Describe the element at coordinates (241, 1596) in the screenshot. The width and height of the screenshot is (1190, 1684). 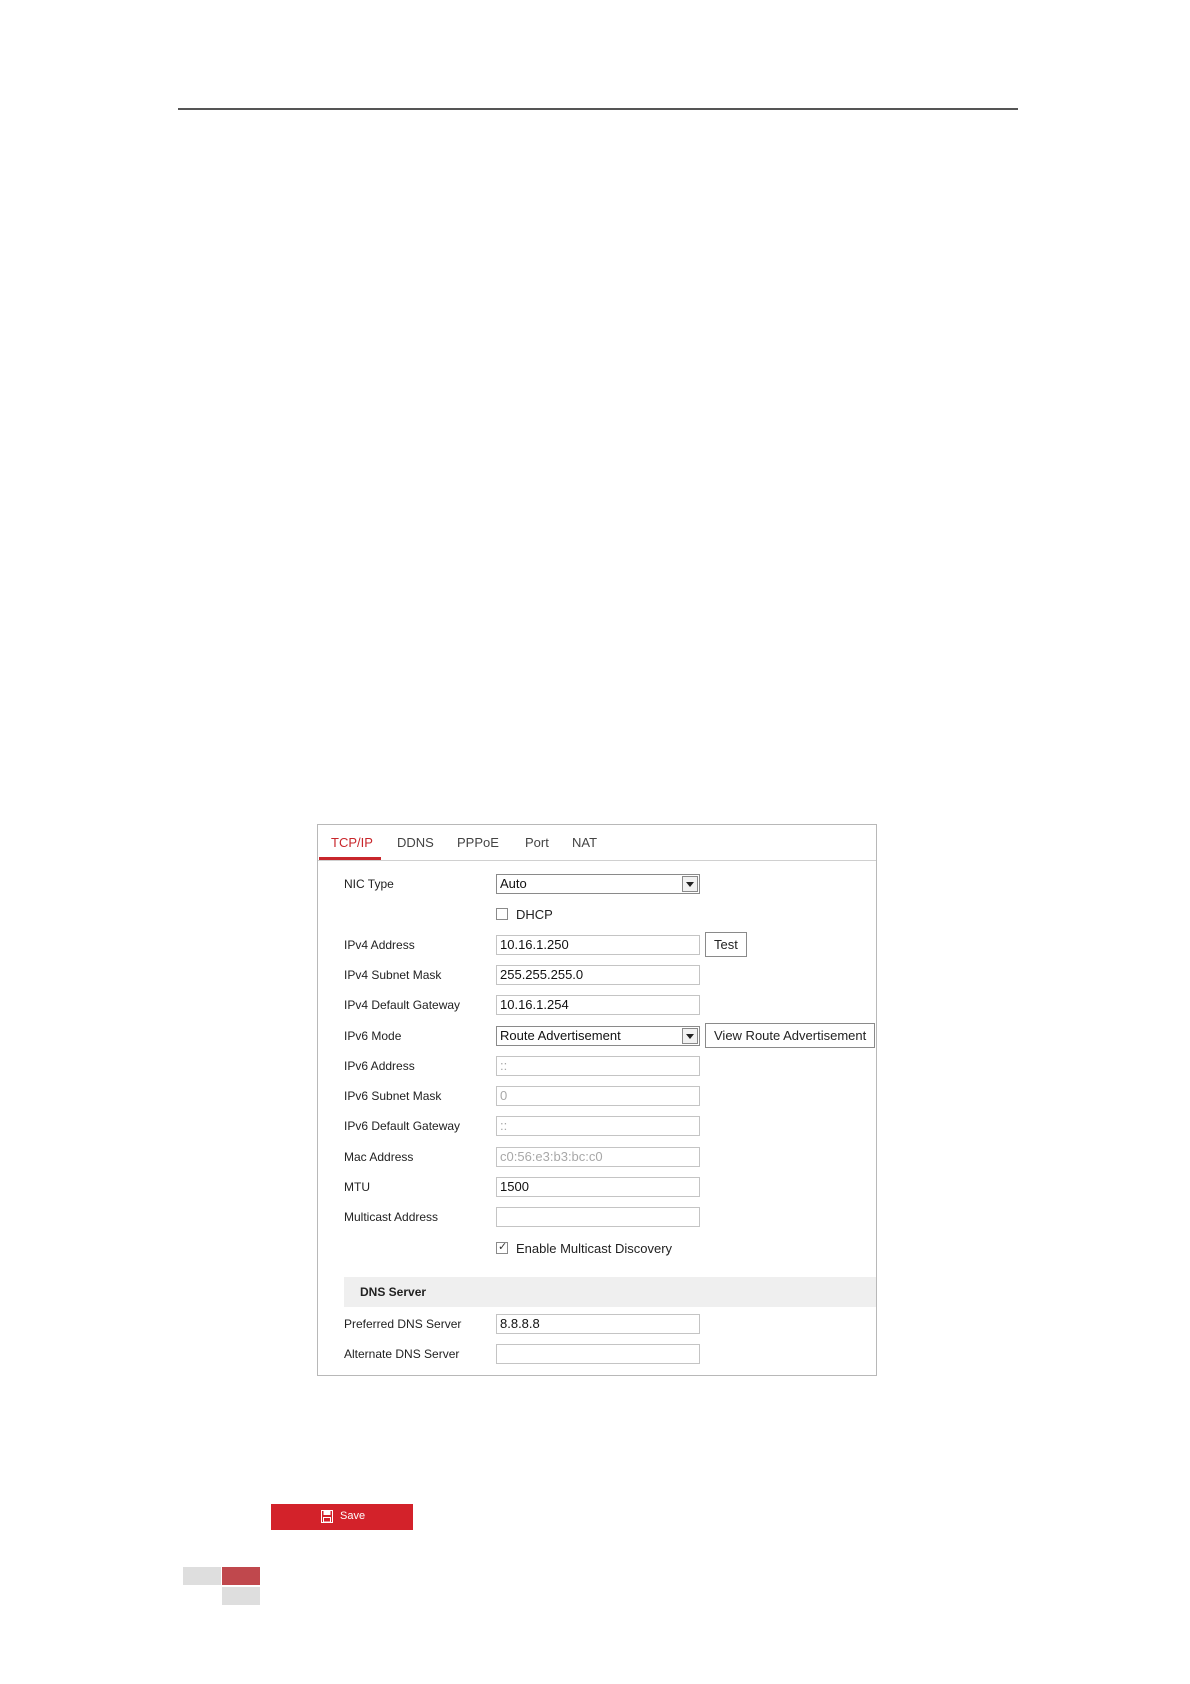
I see `footer-deco-gray-block-lower` at that location.